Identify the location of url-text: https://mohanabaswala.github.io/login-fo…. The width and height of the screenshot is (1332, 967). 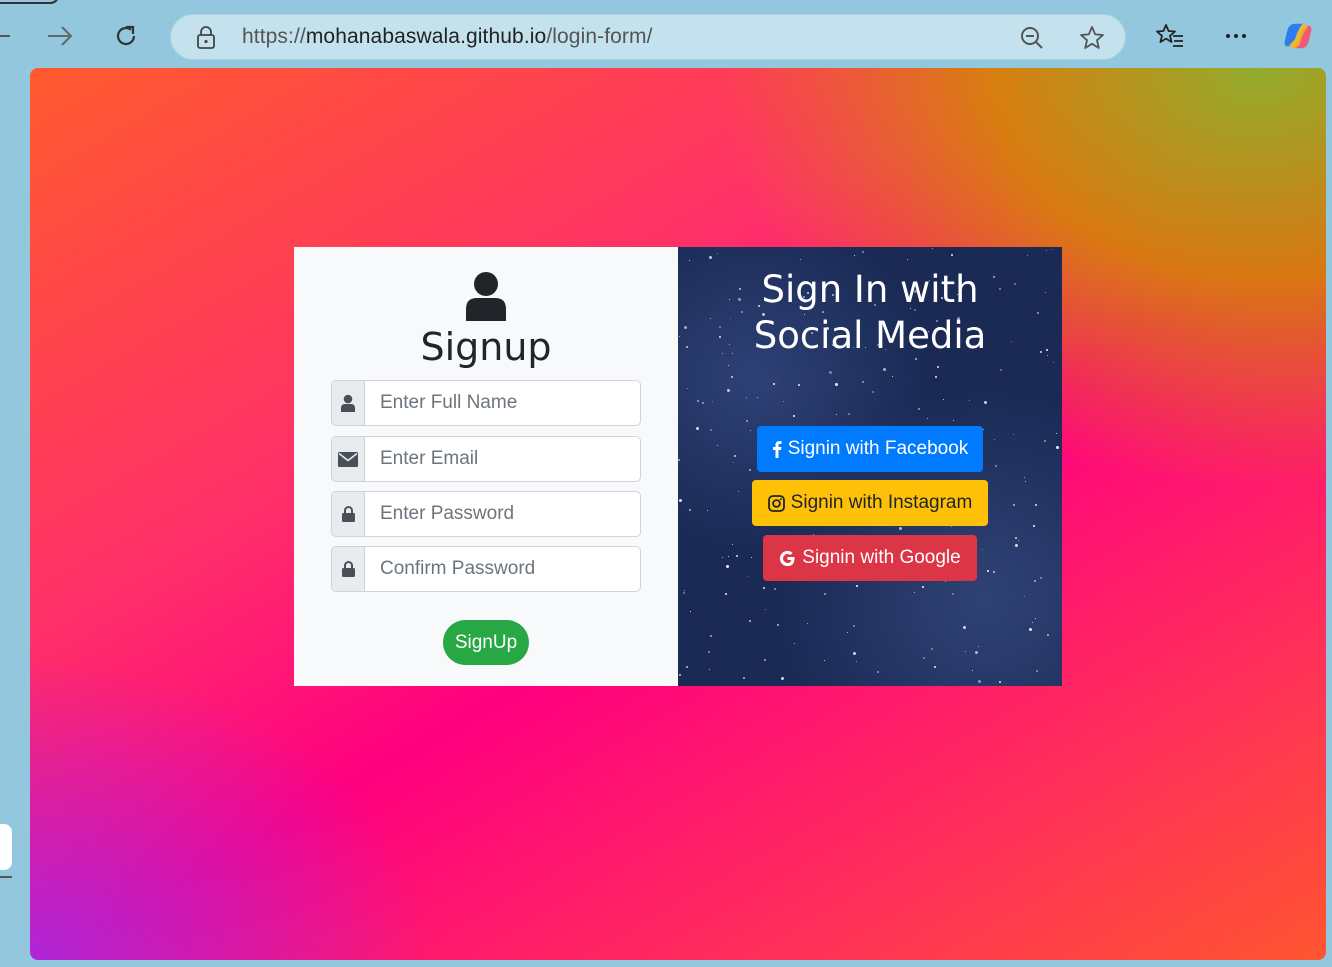
(447, 37).